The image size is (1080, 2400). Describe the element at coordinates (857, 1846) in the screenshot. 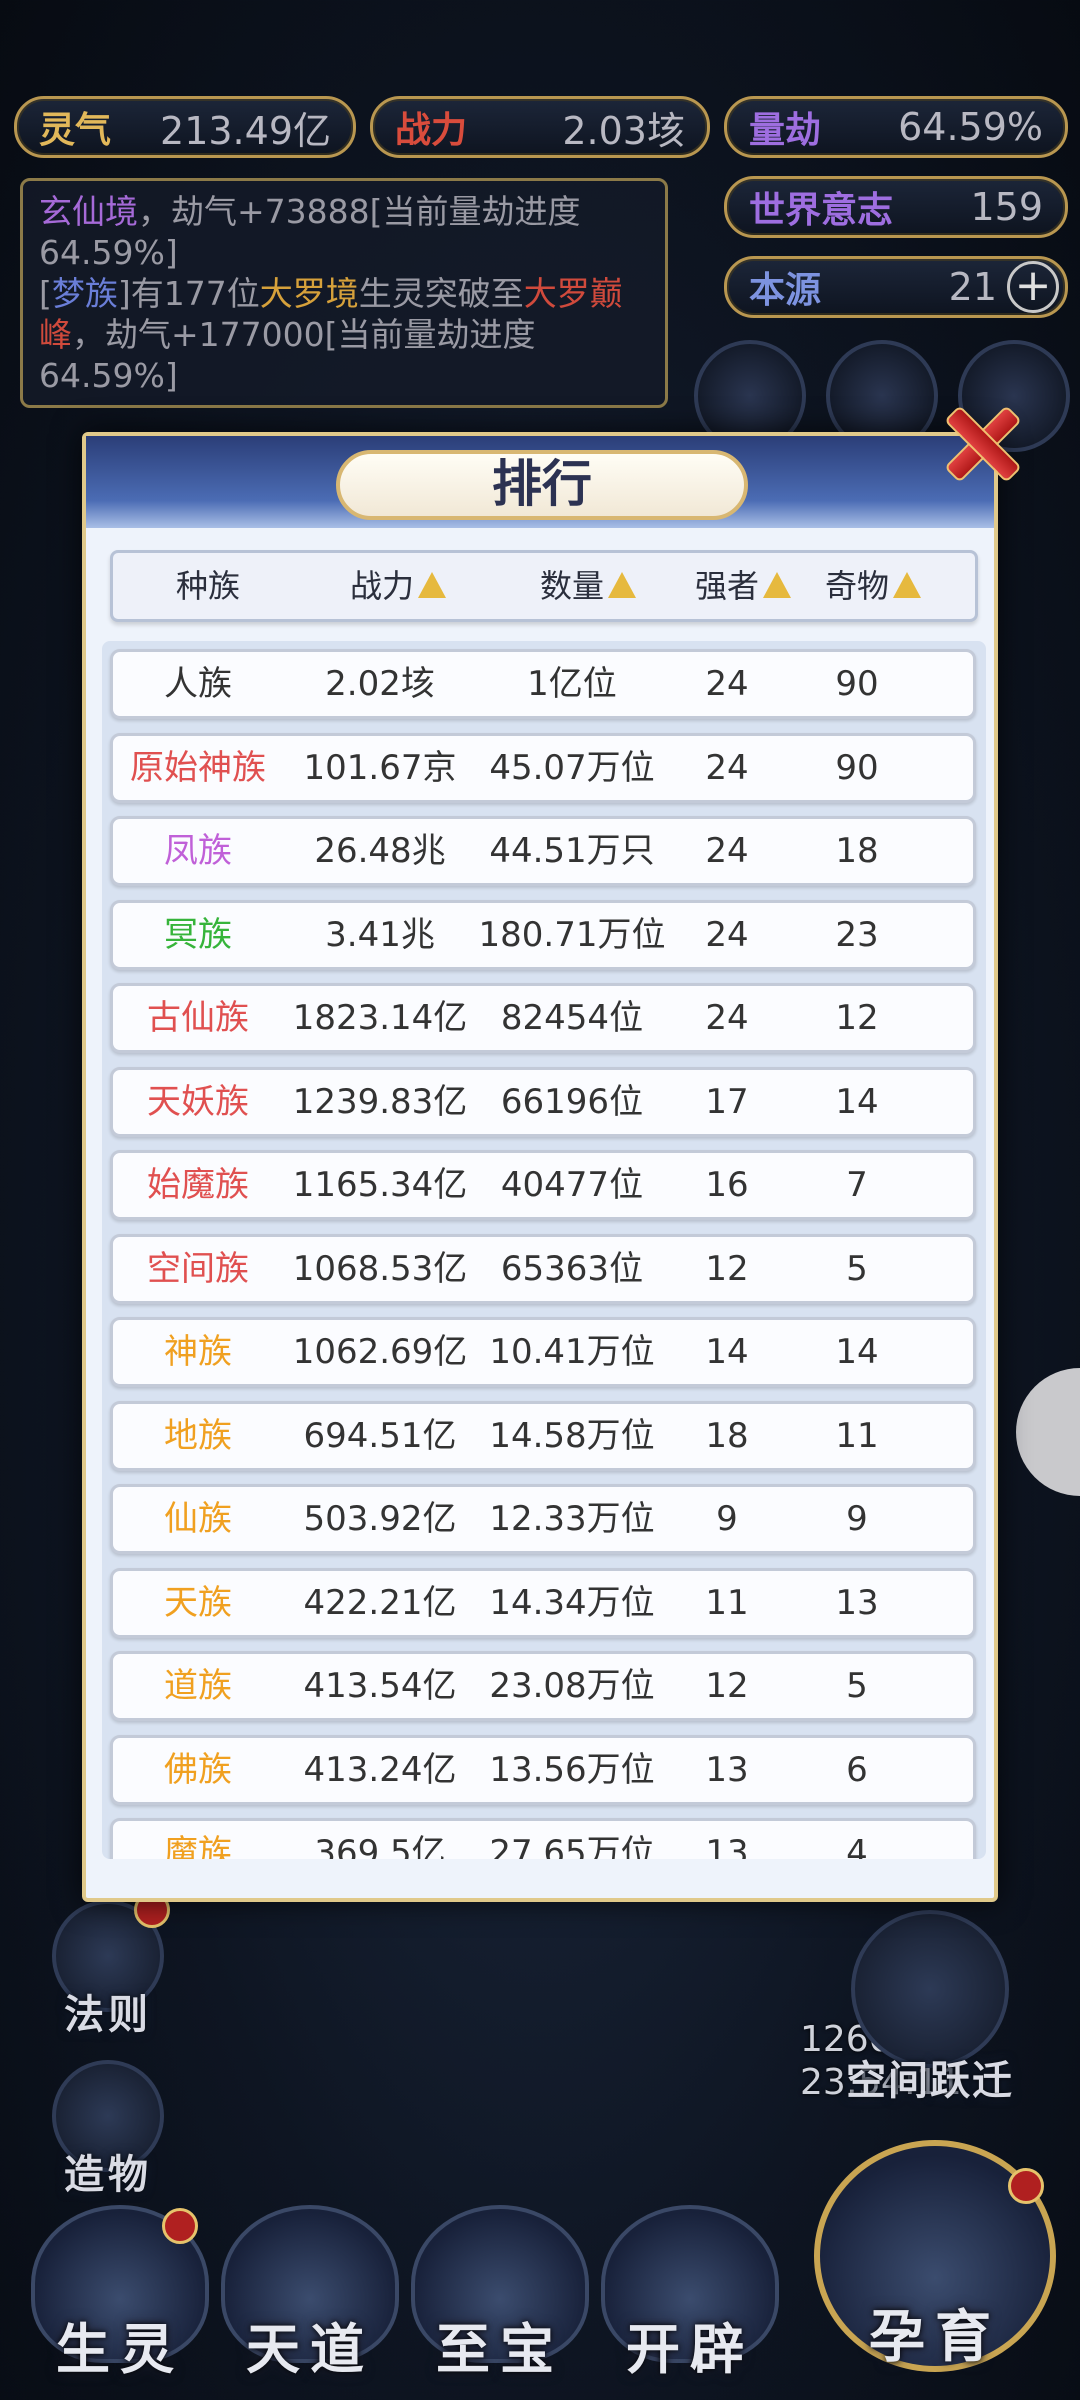

I see `items-value: 4` at that location.